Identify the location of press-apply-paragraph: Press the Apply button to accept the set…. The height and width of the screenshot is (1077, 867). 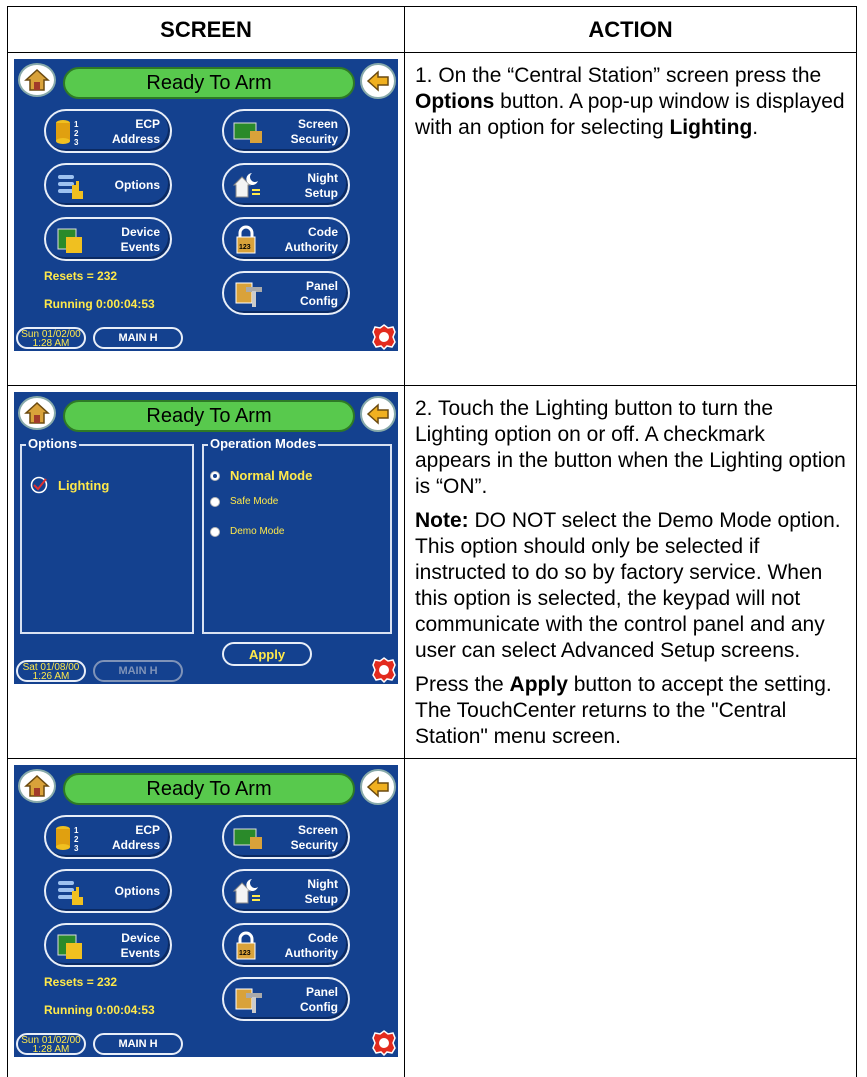
(630, 711).